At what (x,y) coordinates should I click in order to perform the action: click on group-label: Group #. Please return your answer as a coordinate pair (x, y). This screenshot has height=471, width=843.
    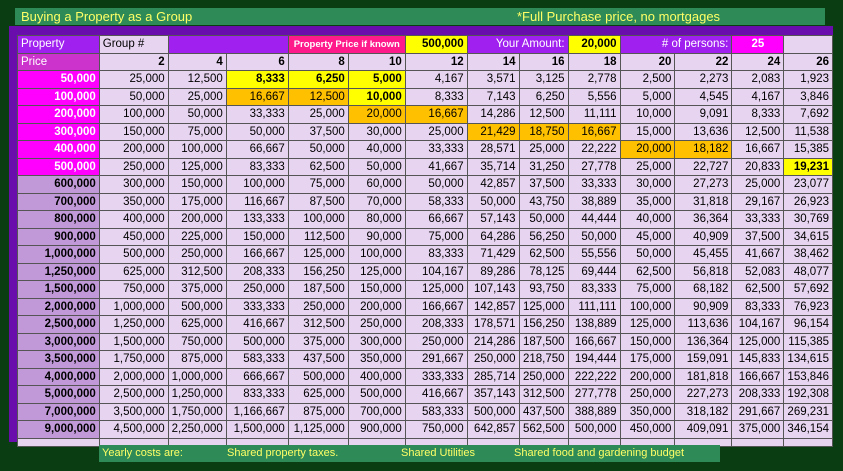
    Looking at the image, I should click on (133, 44).